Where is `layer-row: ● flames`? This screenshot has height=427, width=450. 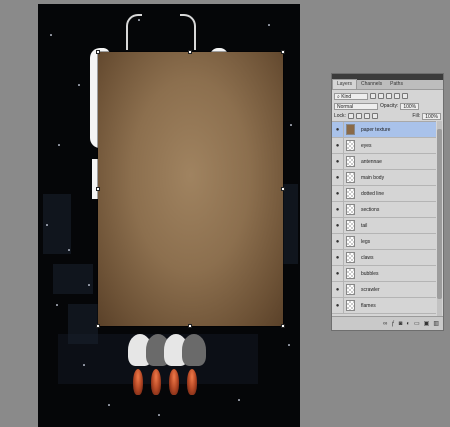
layer-row: ● flames is located at coordinates (384, 306).